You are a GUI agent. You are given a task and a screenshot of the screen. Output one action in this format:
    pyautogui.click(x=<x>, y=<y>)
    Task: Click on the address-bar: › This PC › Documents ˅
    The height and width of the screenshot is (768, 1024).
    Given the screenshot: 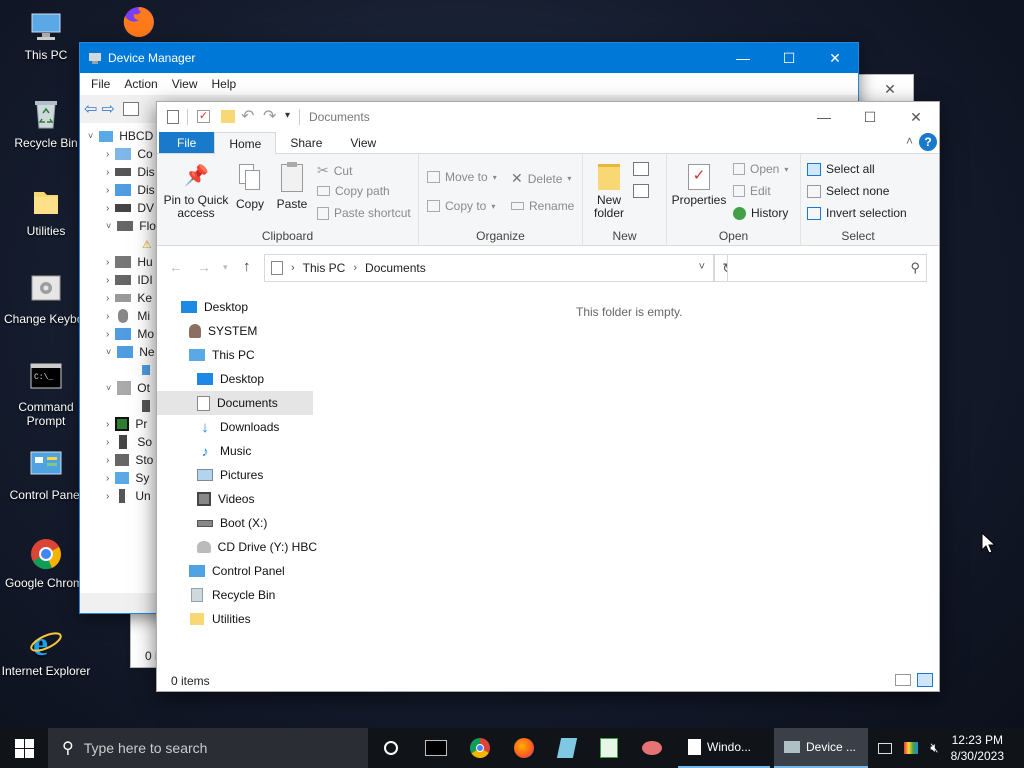 What is the action you would take?
    pyautogui.click(x=489, y=268)
    